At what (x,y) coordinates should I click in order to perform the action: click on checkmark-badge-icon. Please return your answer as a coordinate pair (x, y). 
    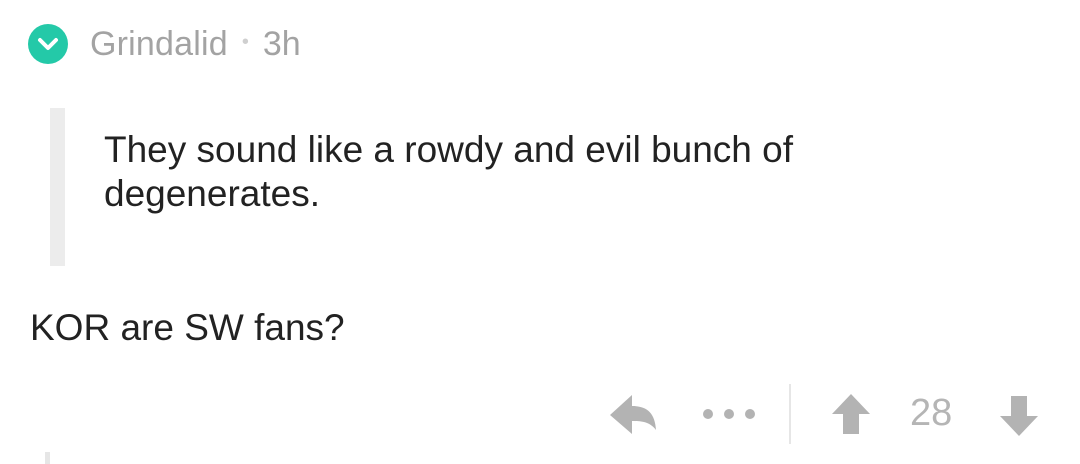
    Looking at the image, I should click on (48, 44).